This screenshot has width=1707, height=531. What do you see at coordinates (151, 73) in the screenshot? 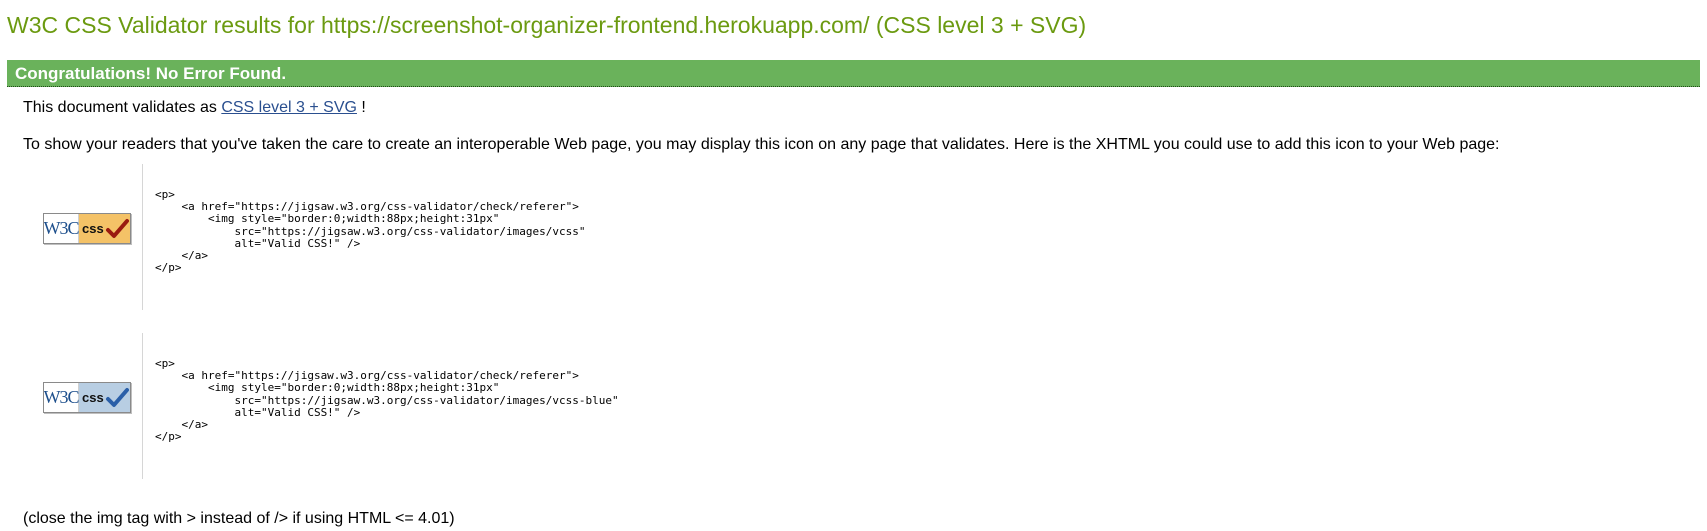
I see `success-message: Congratulations! No Error Found.` at bounding box center [151, 73].